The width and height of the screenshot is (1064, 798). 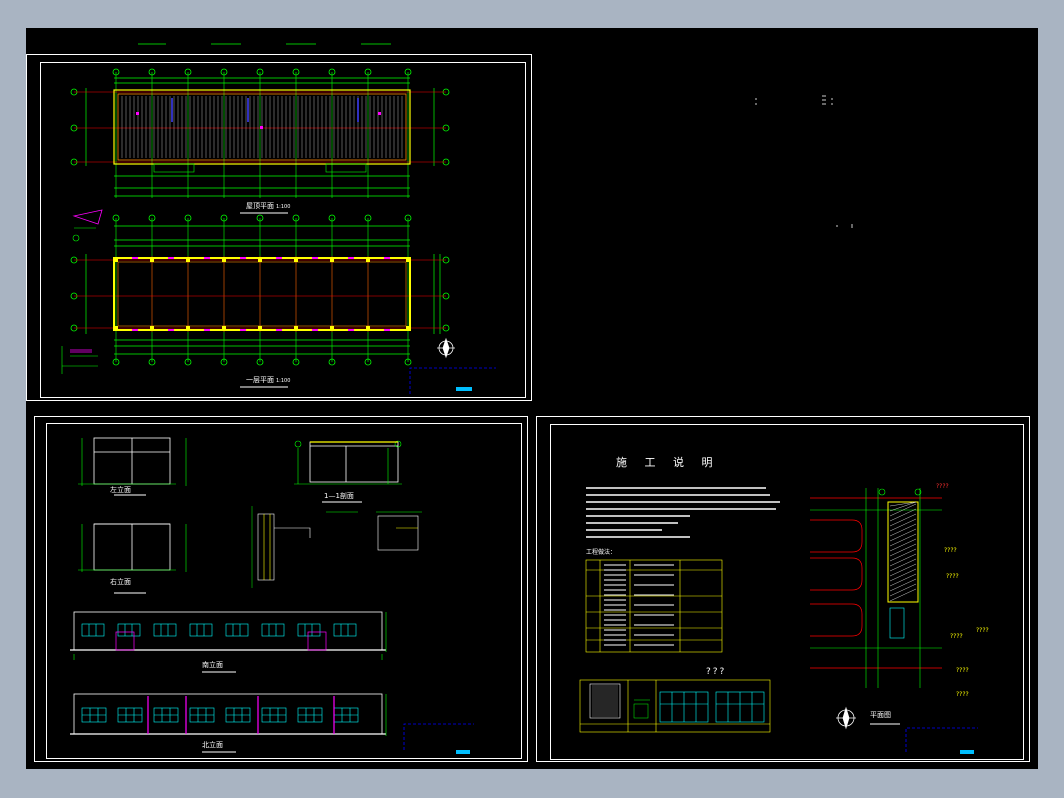 I want to click on callout-2: ????, so click(x=950, y=550).